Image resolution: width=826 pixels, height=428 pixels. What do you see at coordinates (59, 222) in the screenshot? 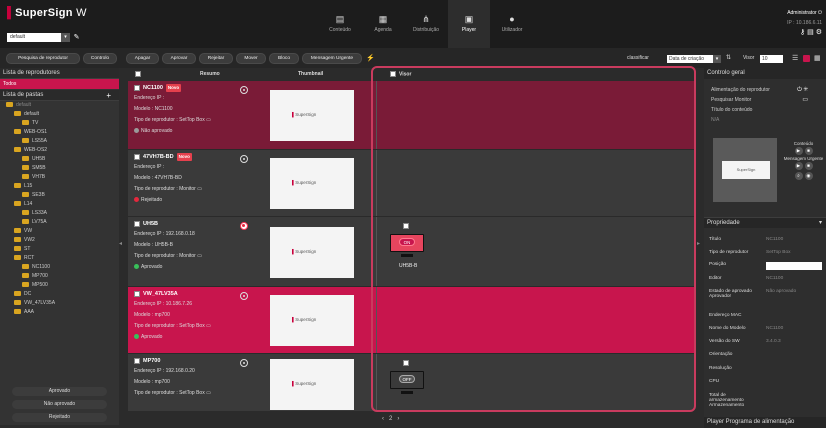
I see `folder-item: LV75A` at bounding box center [59, 222].